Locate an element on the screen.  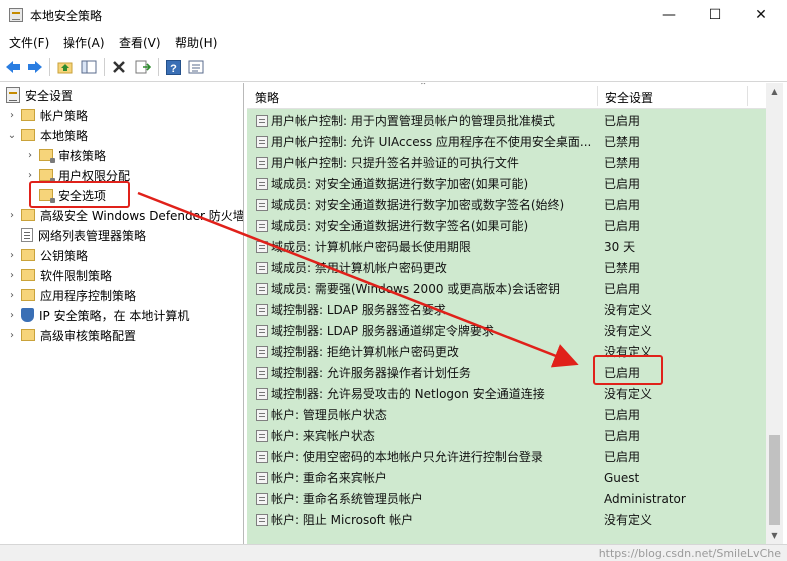
policy-row: 域控制器: LDAP 服务器签名要求 没有定义 is located at coordinates (505, 309).